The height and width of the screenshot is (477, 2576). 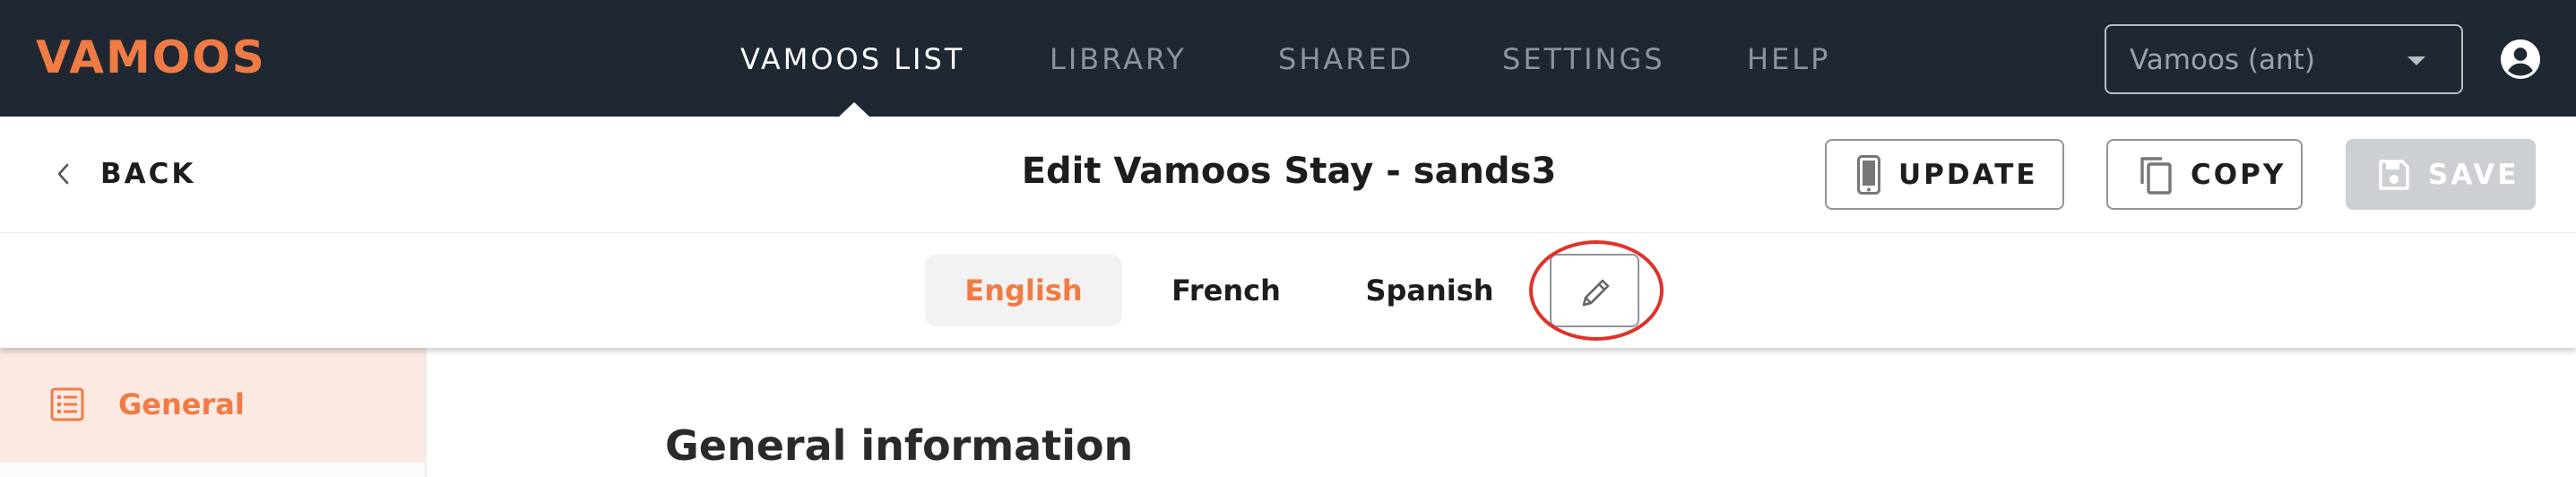 I want to click on active-nav-indicator, so click(x=854, y=109).